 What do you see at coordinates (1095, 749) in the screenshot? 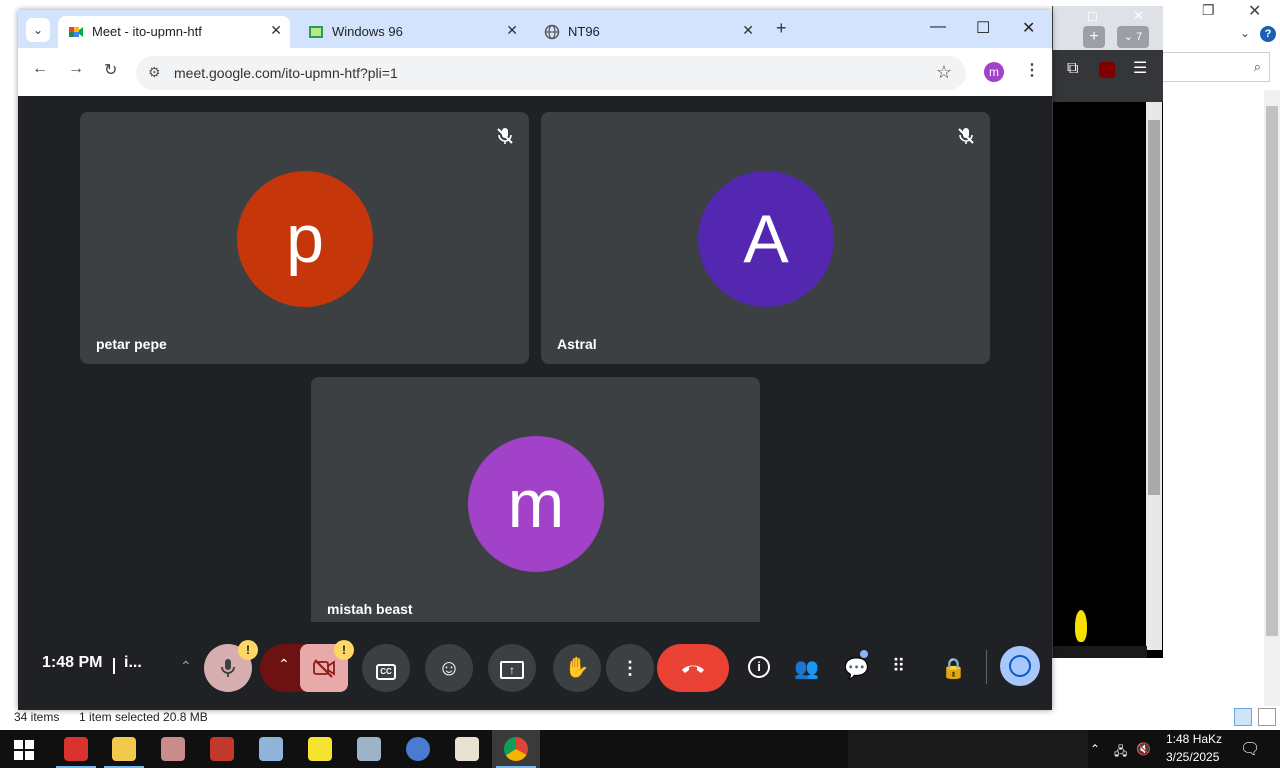
I see `show-hidden-icons-chevron-icon: ⌃` at bounding box center [1095, 749].